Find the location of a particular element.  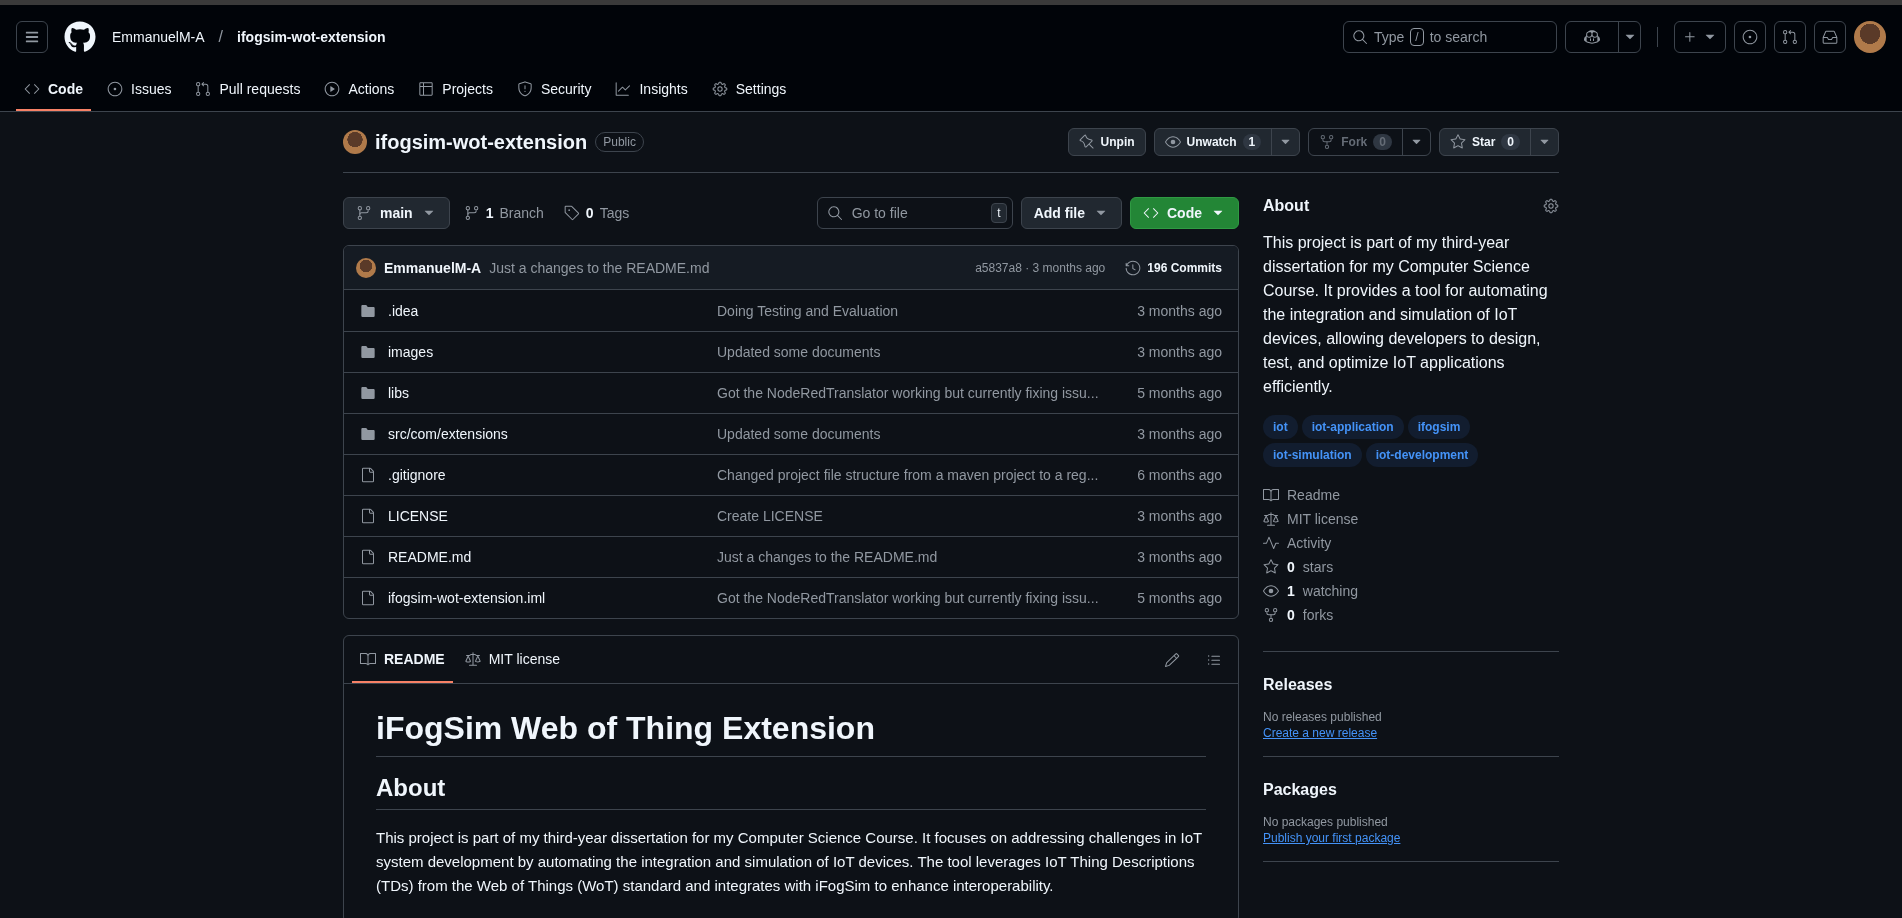

pulse-icon is located at coordinates (1271, 543).